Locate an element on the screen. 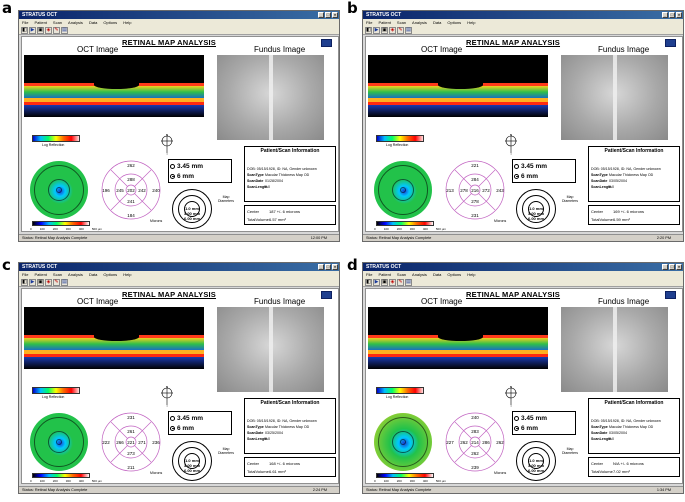 The height and width of the screenshot is (502, 685). fundus-scan-line is located at coordinates (615, 97).